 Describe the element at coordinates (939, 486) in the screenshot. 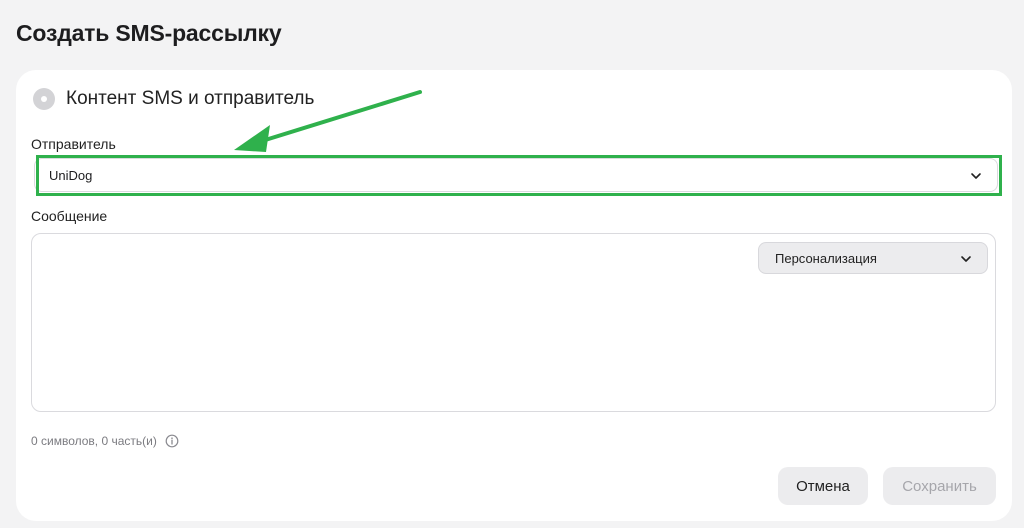

I see `save-button: Сохранить` at that location.